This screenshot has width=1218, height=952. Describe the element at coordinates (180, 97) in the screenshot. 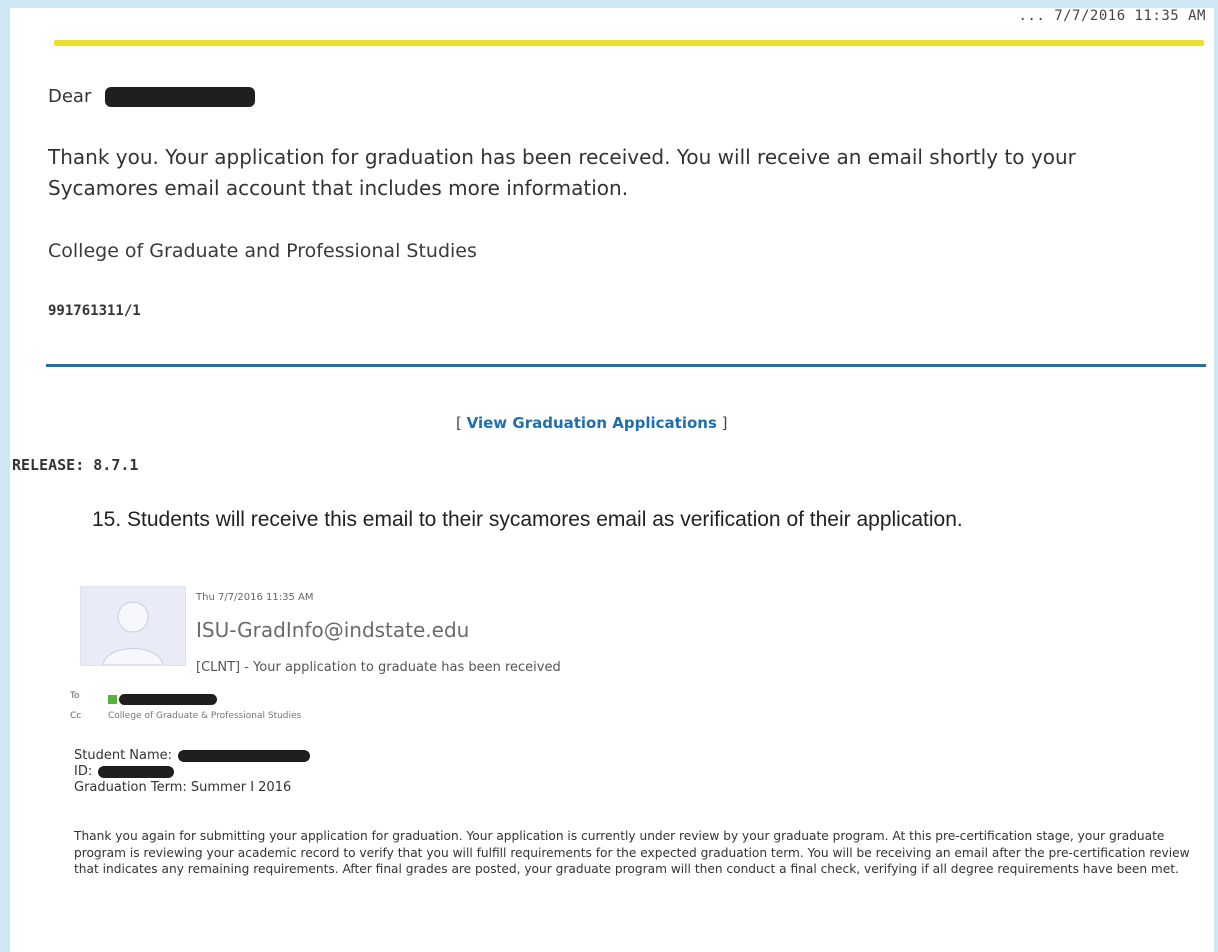

I see `redacted-name` at that location.